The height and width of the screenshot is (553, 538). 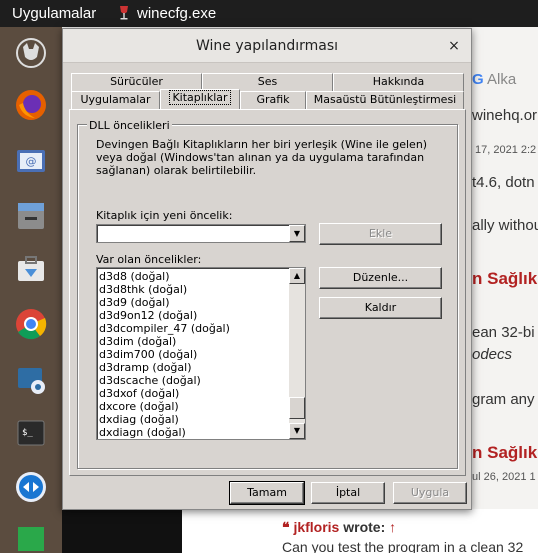 I want to click on software-store-icon, so click(x=31, y=269).